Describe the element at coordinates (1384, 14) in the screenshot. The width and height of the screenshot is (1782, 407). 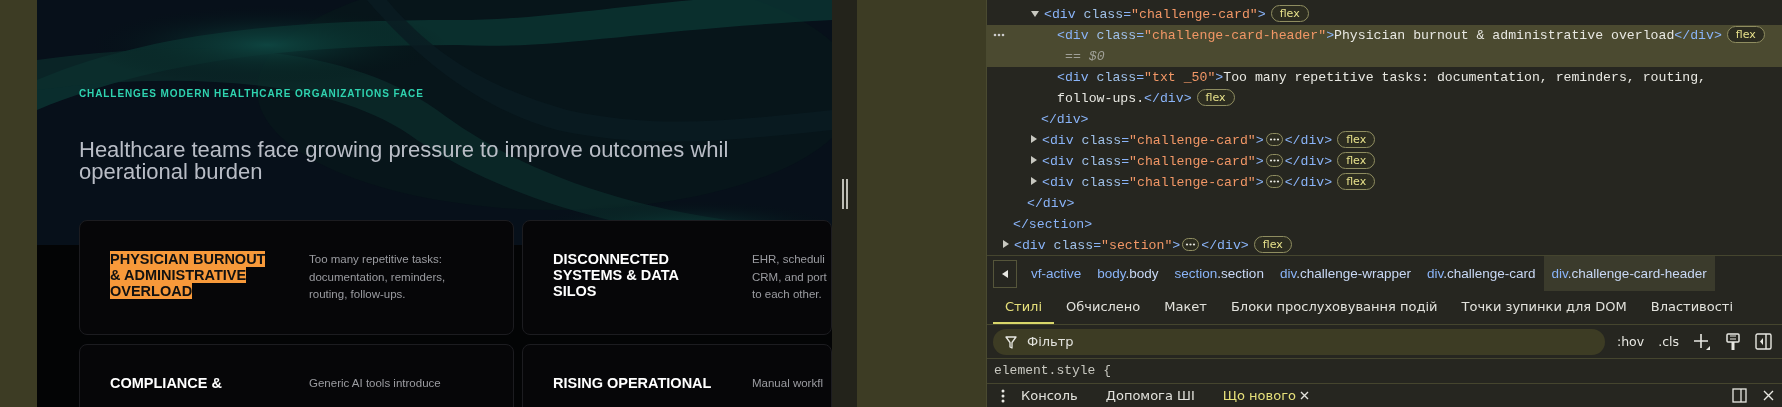
I see `dom-node: <div class="challenge-card"> flex` at that location.